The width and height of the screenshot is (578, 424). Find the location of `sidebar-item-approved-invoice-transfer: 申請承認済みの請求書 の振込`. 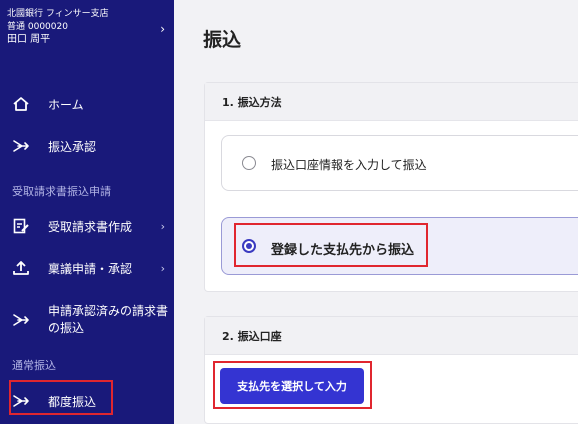

sidebar-item-approved-invoice-transfer: 申請承認済みの請求書 の振込 is located at coordinates (87, 320).